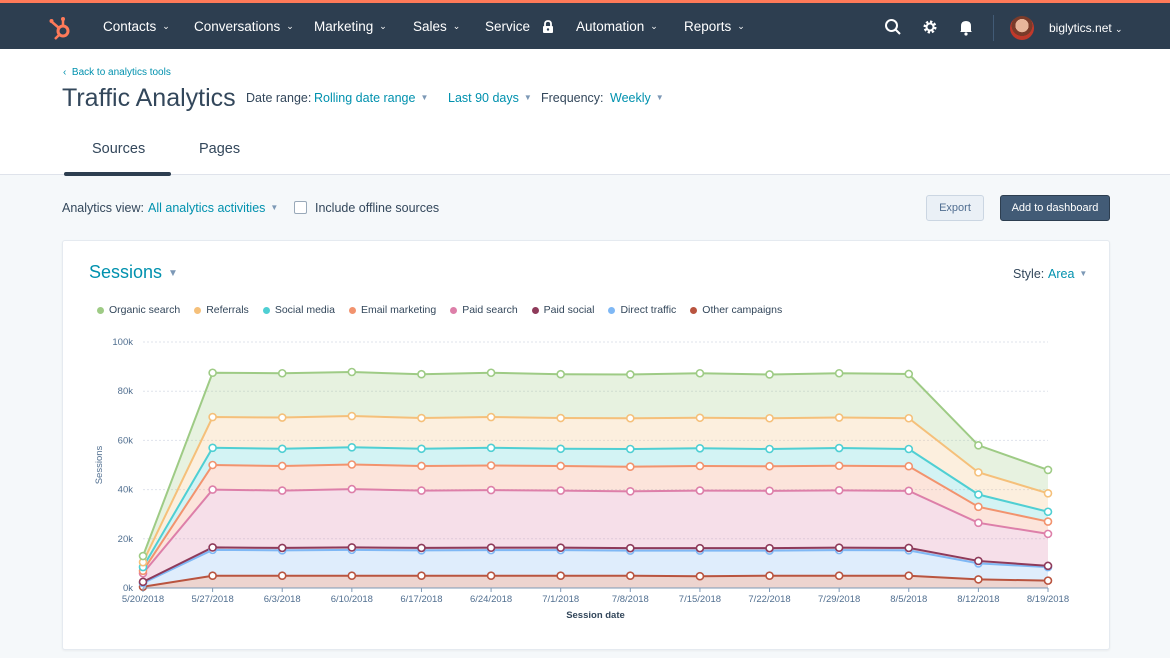 Image resolution: width=1170 pixels, height=658 pixels. I want to click on search-icon, so click(893, 27).